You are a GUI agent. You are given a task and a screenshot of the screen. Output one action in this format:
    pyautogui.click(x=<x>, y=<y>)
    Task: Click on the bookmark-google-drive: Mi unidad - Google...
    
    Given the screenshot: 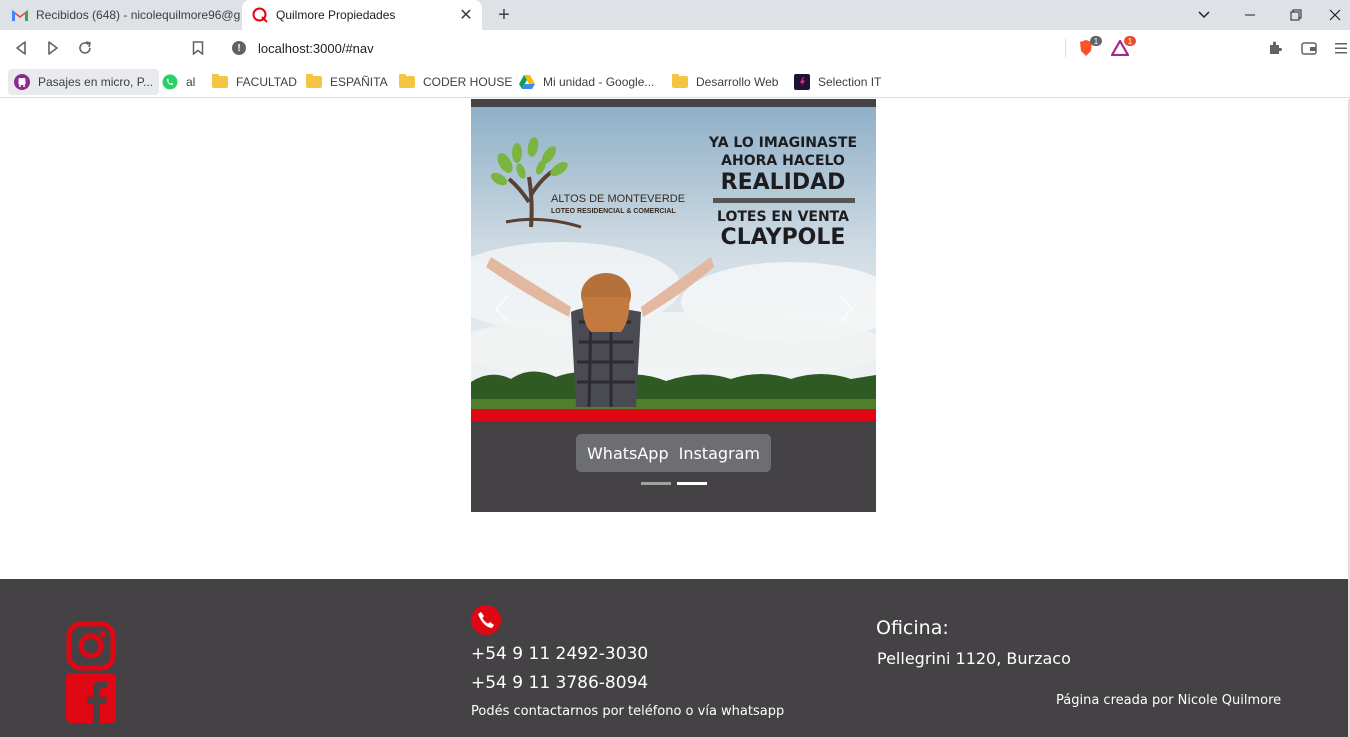 What is the action you would take?
    pyautogui.click(x=586, y=82)
    